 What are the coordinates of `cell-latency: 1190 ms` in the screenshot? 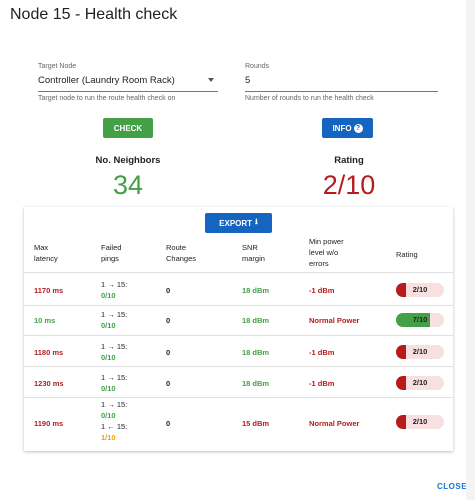 It's located at (49, 423).